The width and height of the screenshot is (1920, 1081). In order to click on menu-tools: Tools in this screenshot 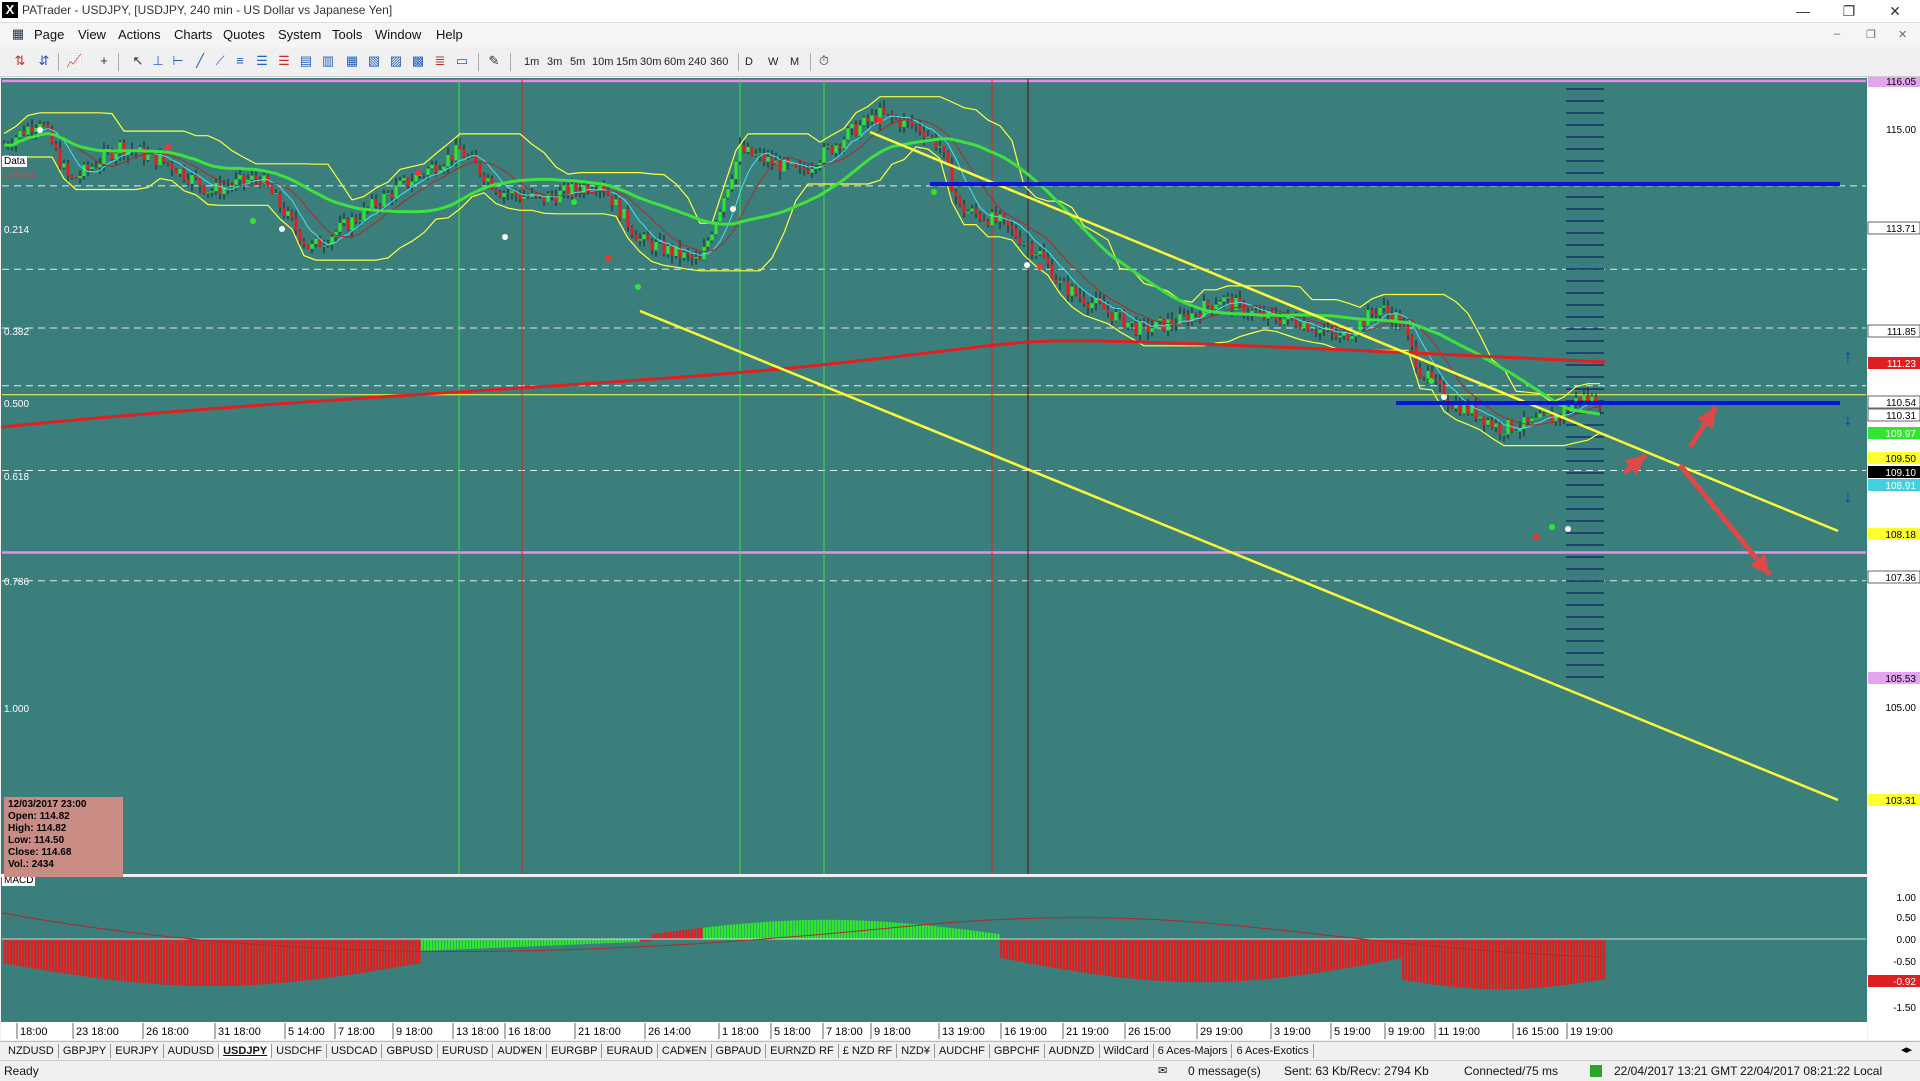, I will do `click(347, 34)`.